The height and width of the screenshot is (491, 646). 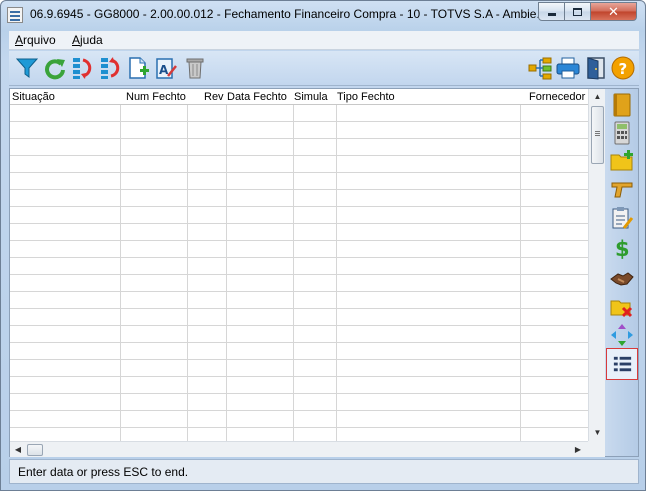 I want to click on minimize-button, so click(x=551, y=11).